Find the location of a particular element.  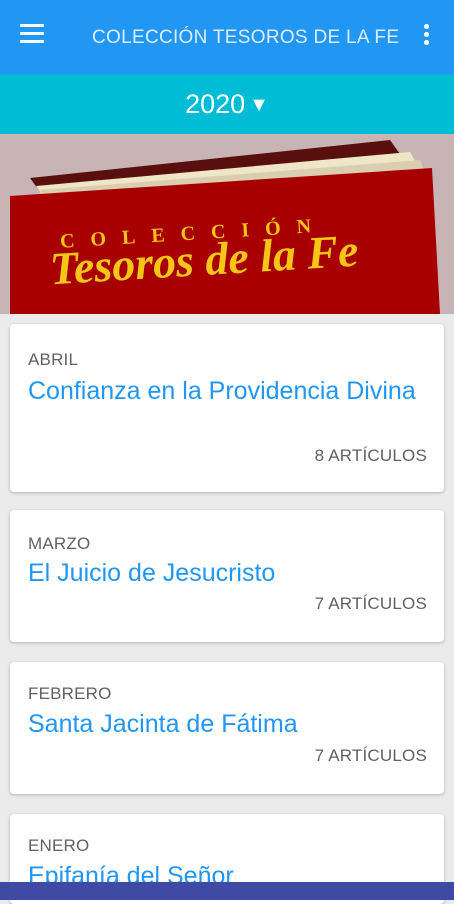

bottom-bar is located at coordinates (227, 891).